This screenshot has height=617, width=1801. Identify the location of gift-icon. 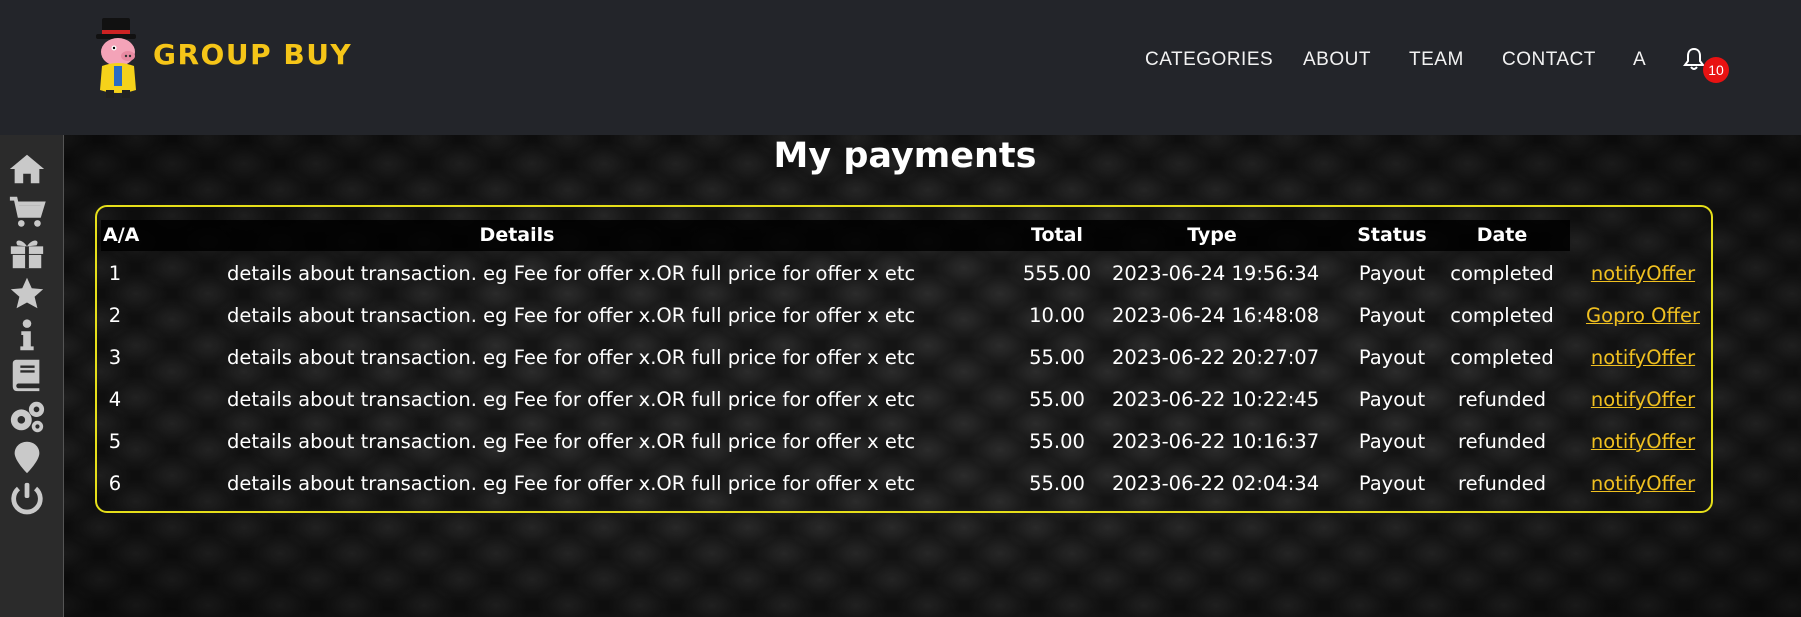
(27, 253).